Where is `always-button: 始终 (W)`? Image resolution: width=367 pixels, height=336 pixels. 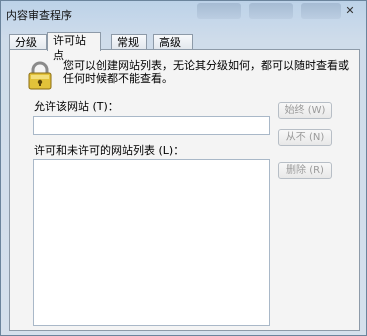
always-button: 始终 (W) is located at coordinates (305, 110).